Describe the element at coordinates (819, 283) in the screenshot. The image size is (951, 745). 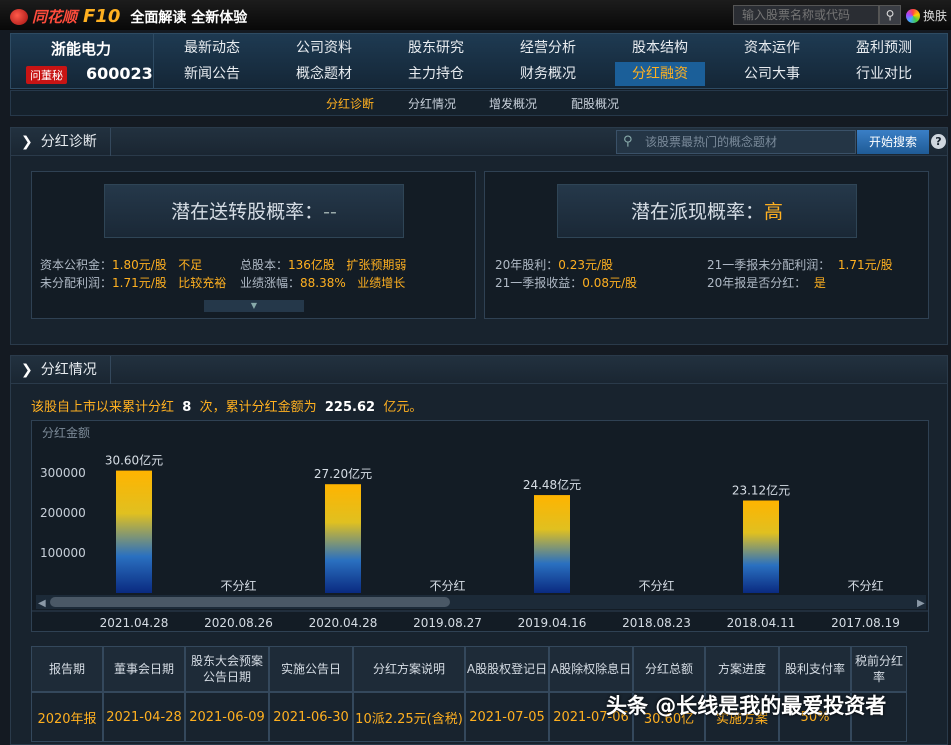
I see `metric-value: 是` at that location.